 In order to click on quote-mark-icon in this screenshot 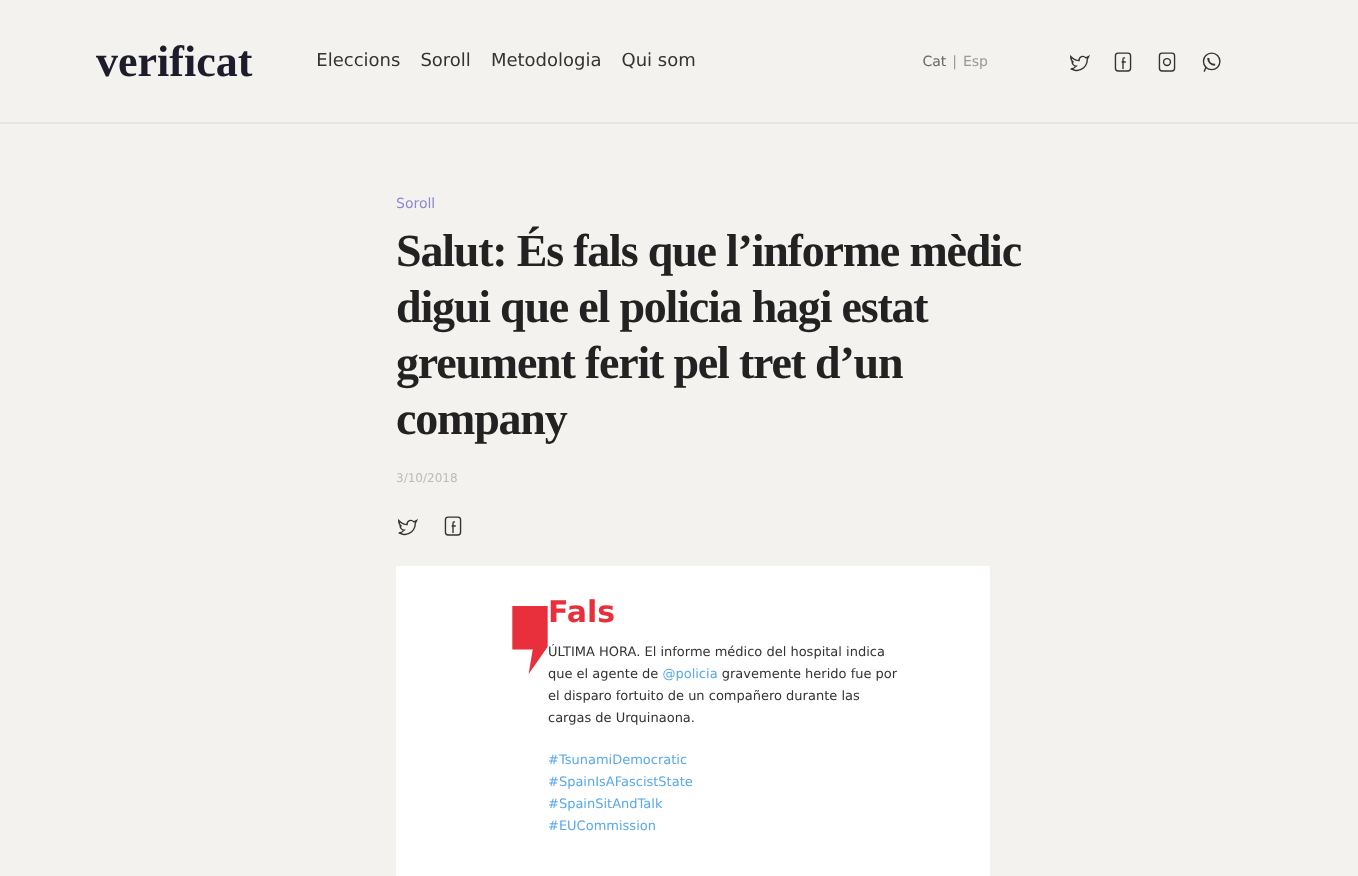, I will do `click(530, 640)`.